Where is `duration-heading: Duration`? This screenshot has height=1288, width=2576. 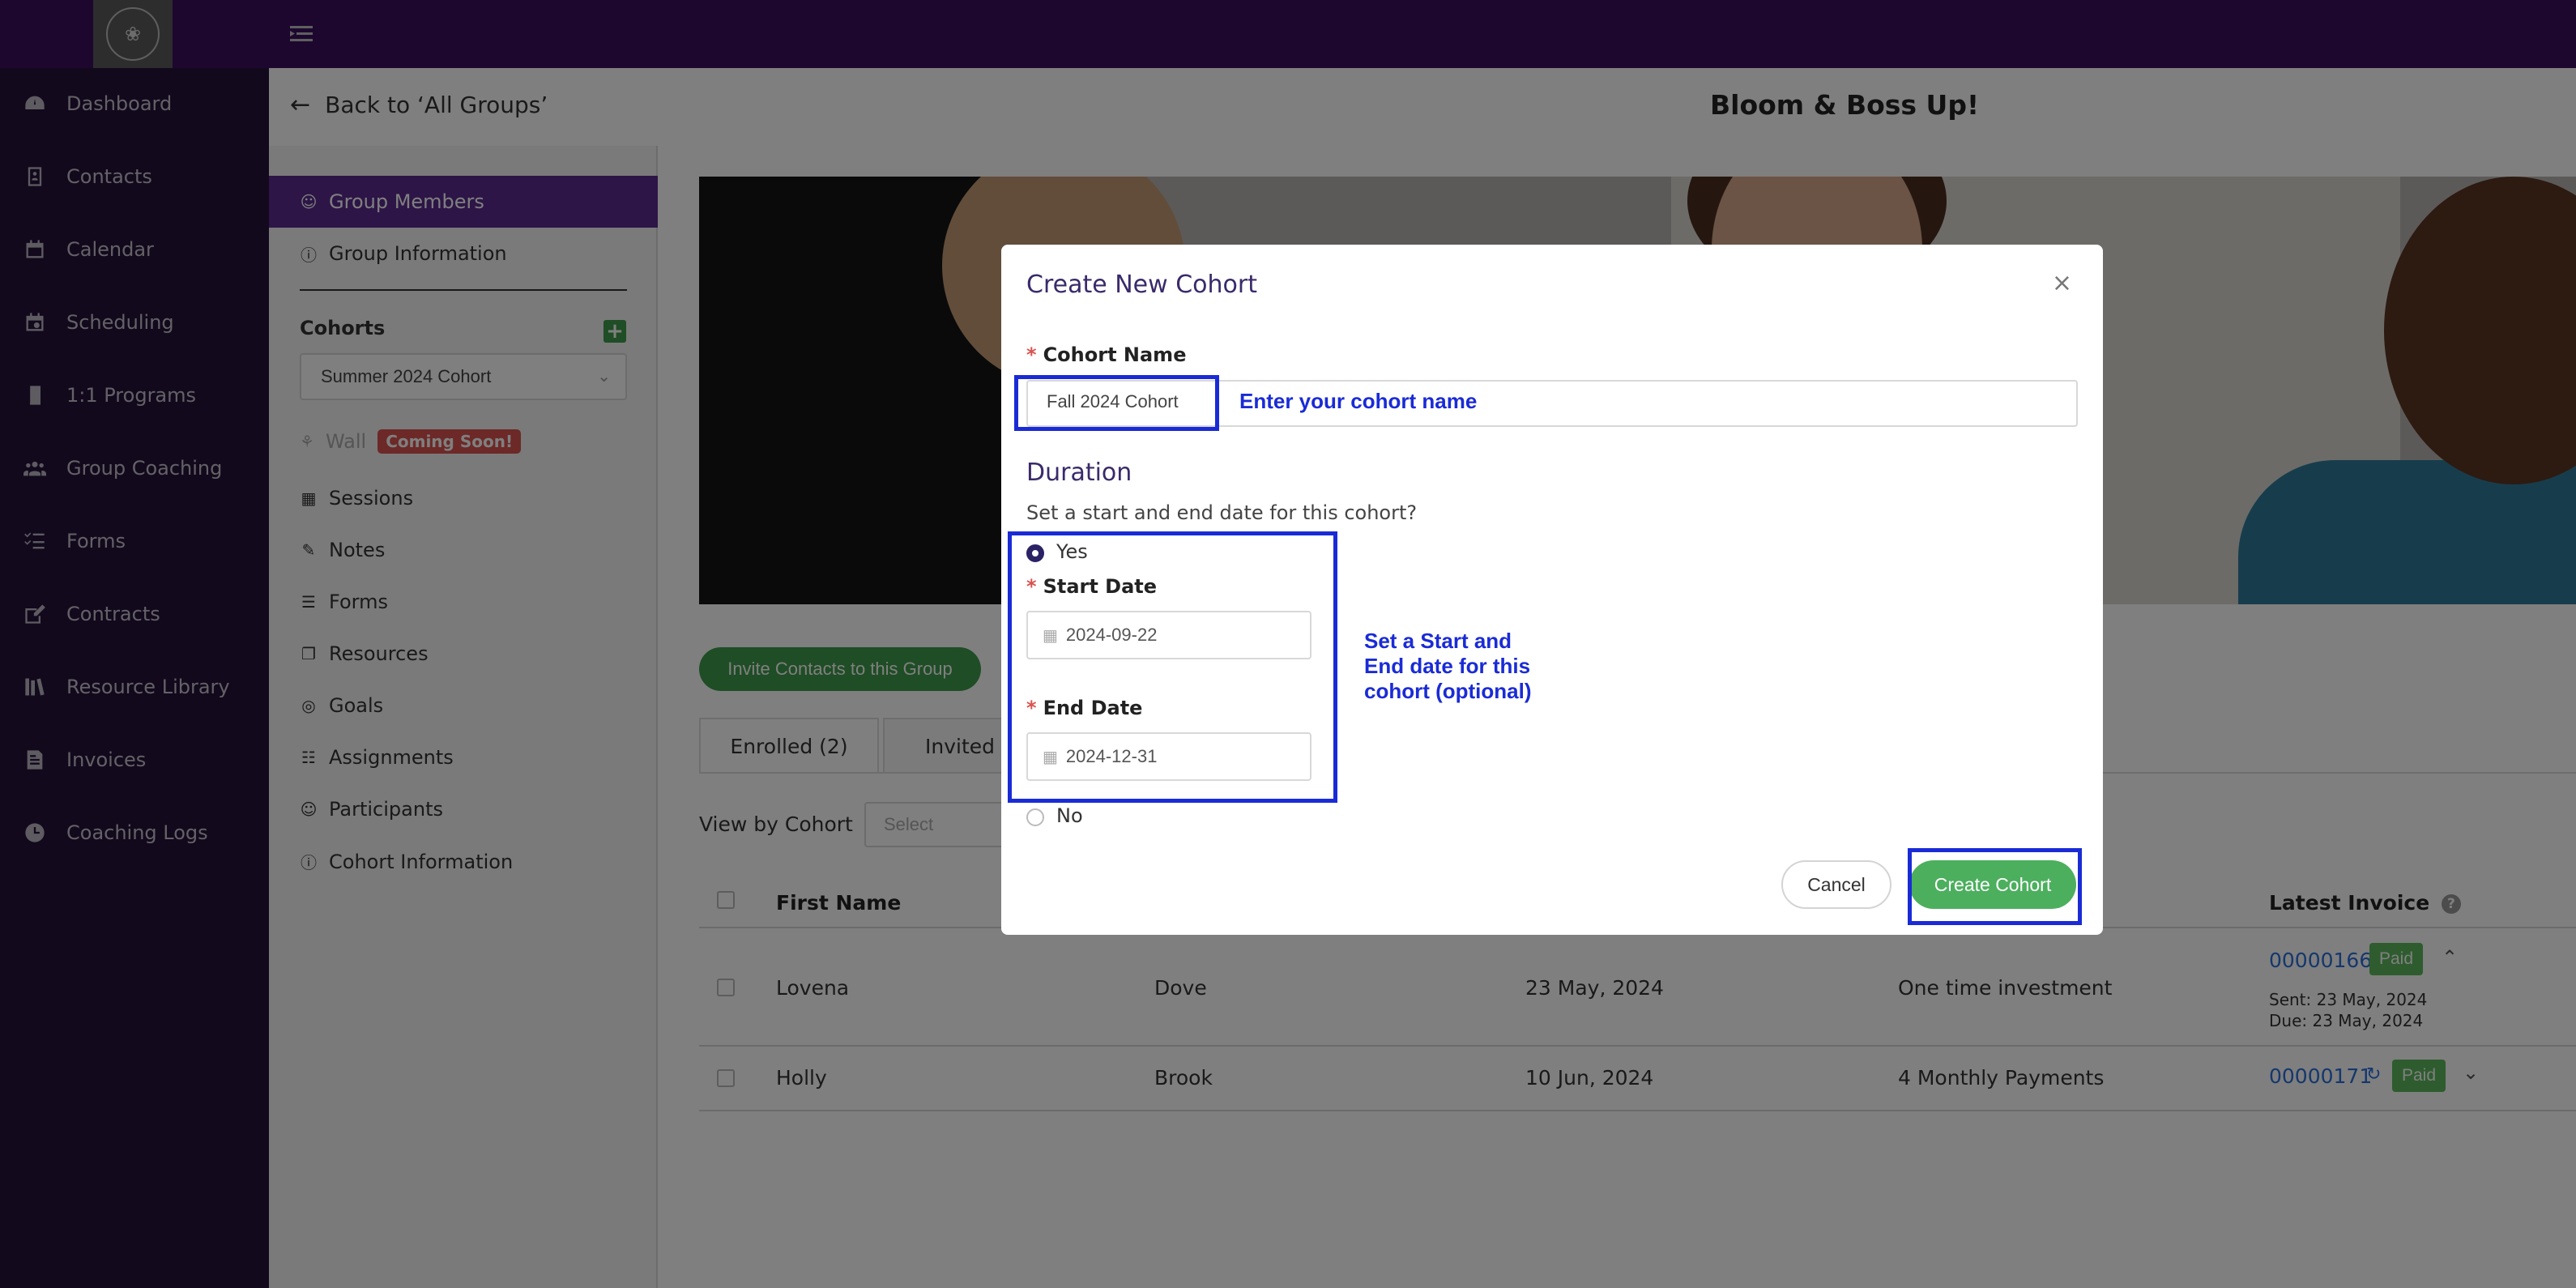 duration-heading: Duration is located at coordinates (1079, 473).